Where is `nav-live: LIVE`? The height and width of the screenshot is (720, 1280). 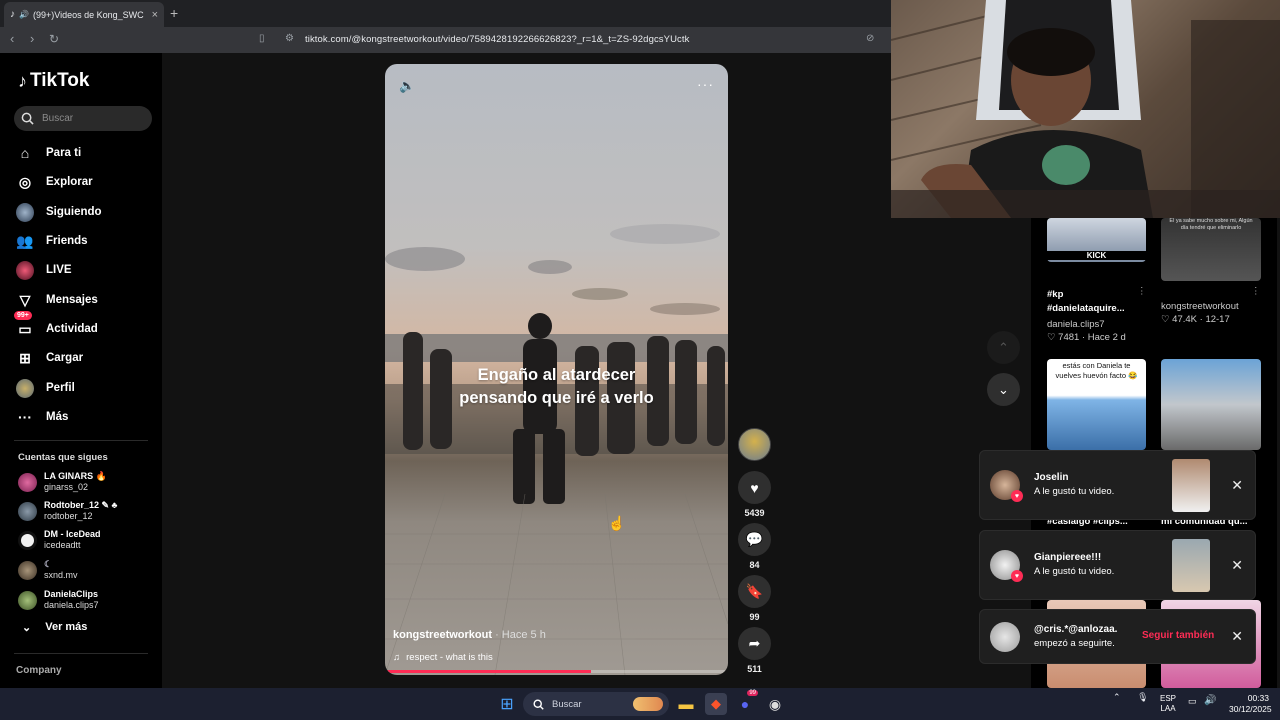 nav-live: LIVE is located at coordinates (86, 270).